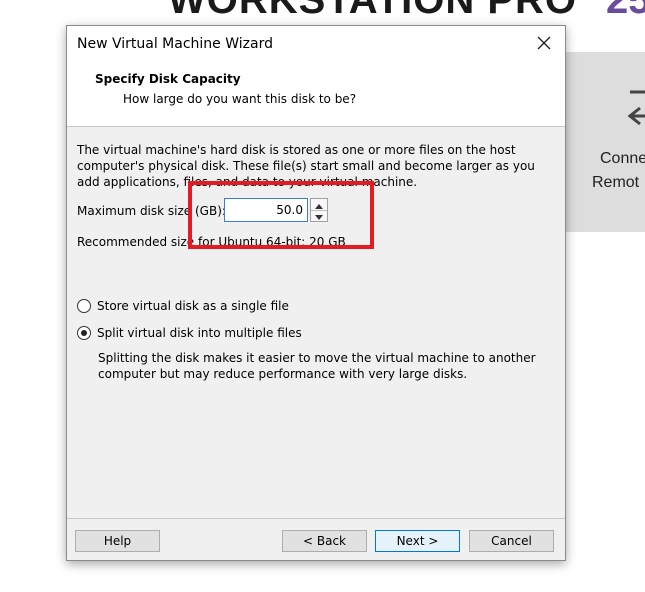 This screenshot has width=645, height=592. Describe the element at coordinates (84, 306) in the screenshot. I see `single-file-radio` at that location.